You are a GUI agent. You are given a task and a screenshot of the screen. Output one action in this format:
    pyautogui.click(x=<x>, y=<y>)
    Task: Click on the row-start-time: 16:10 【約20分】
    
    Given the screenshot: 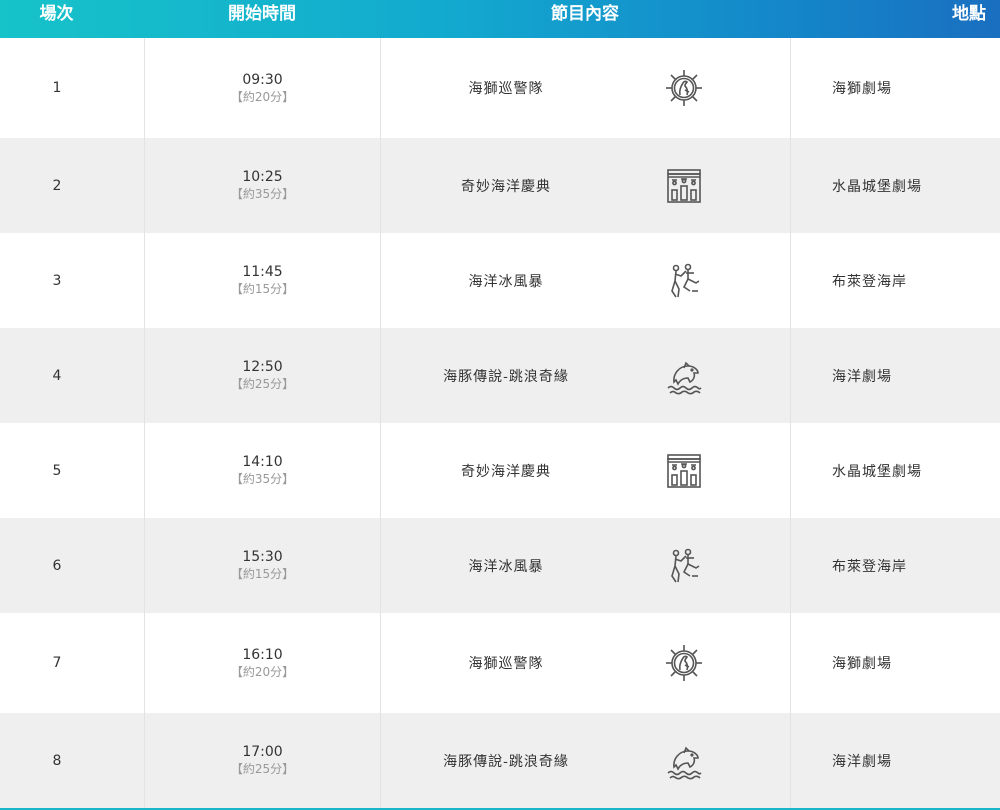 What is the action you would take?
    pyautogui.click(x=262, y=663)
    